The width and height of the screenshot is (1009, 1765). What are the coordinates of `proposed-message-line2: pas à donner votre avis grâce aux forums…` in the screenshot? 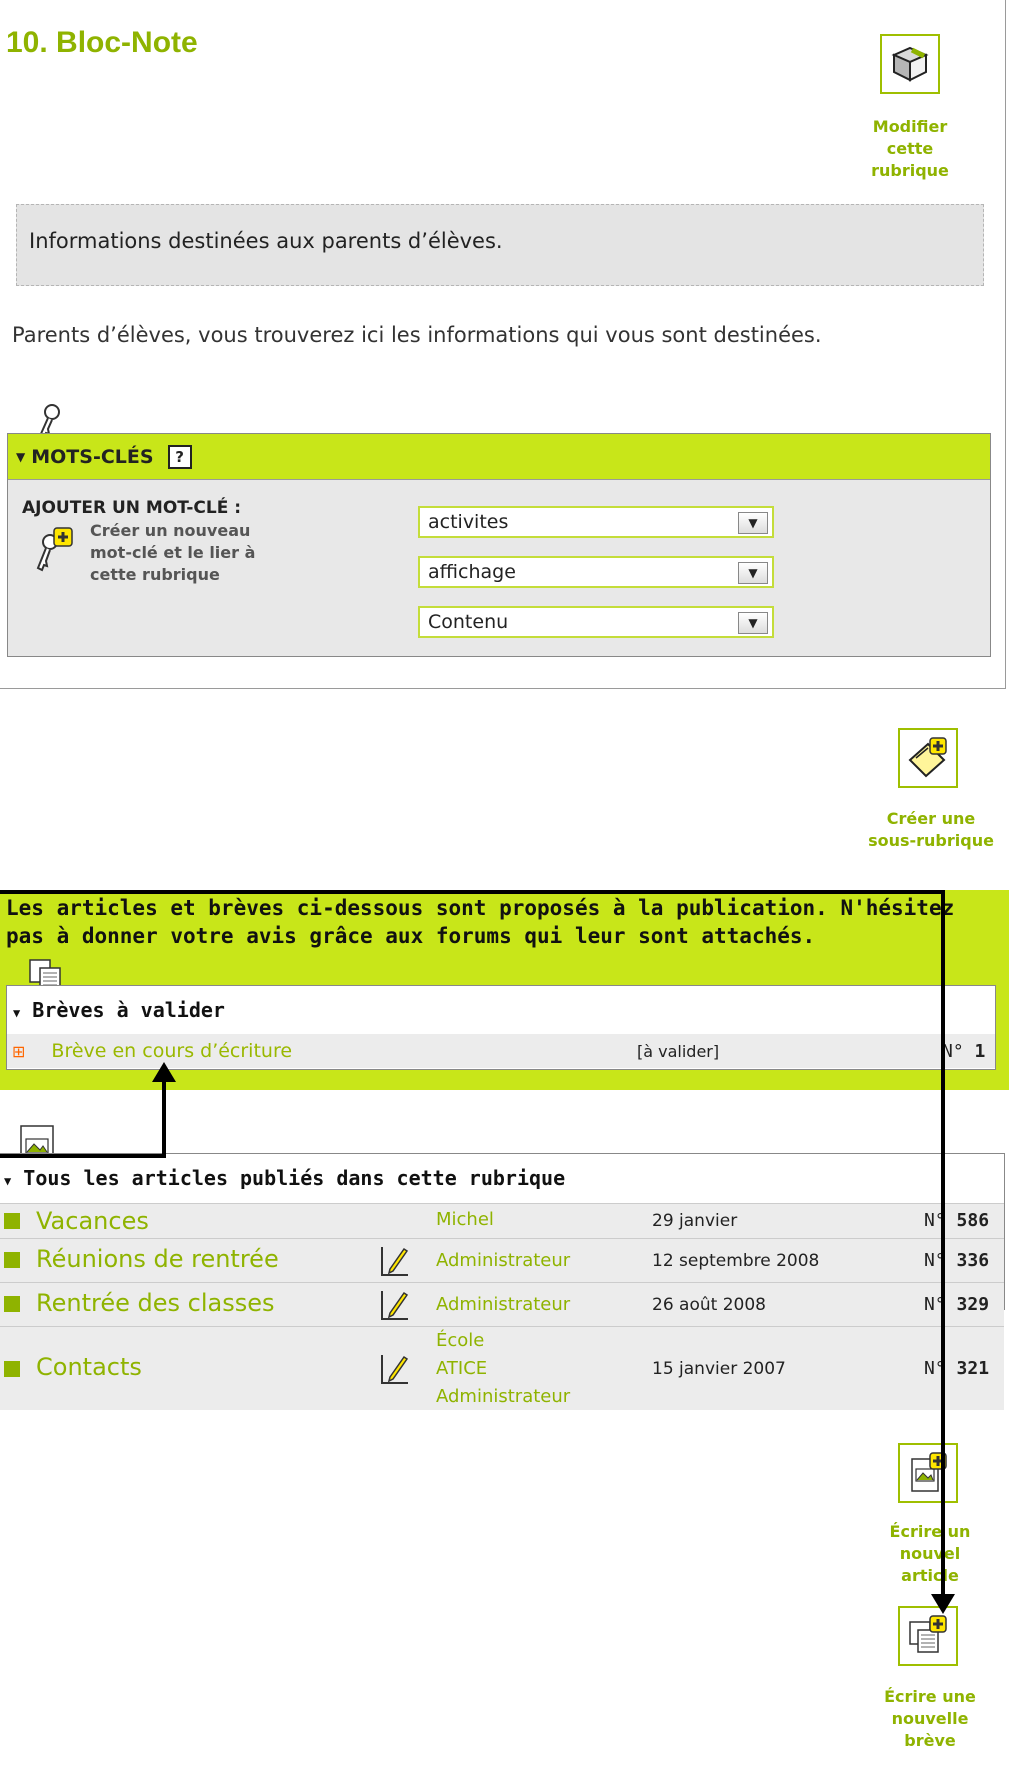 It's located at (411, 936).